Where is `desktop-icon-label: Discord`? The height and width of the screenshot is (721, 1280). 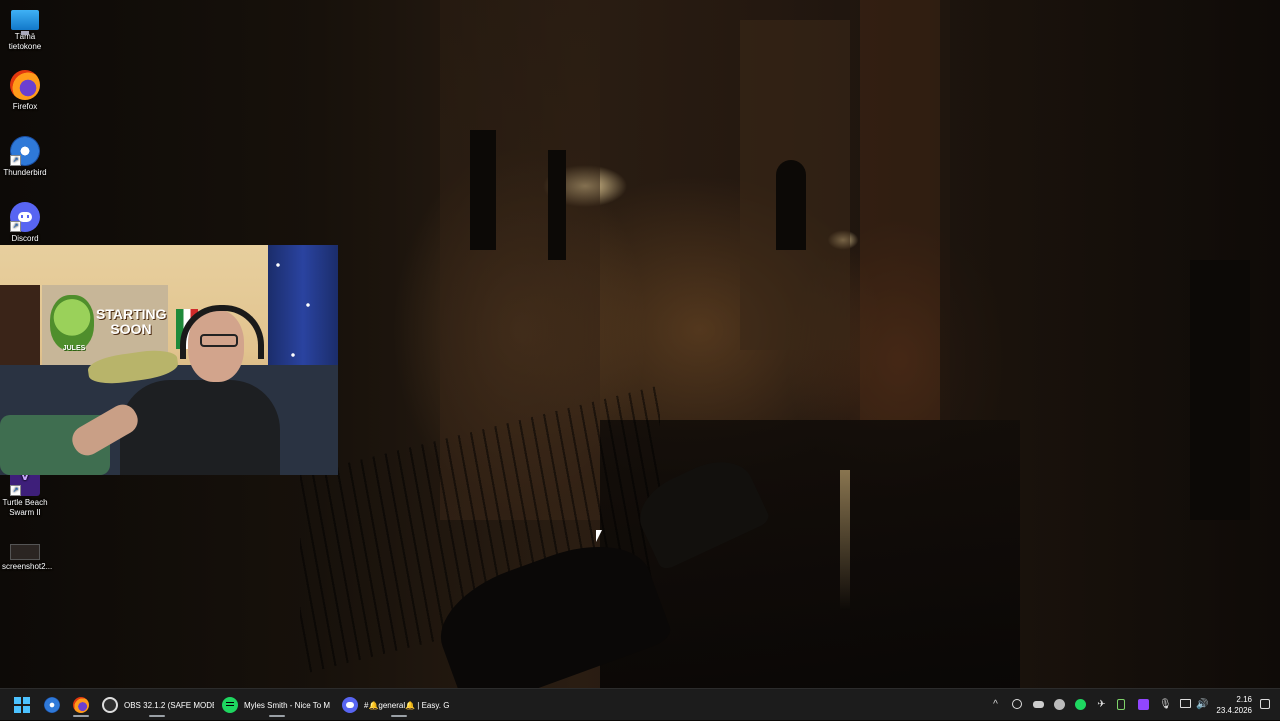 desktop-icon-label: Discord is located at coordinates (25, 238).